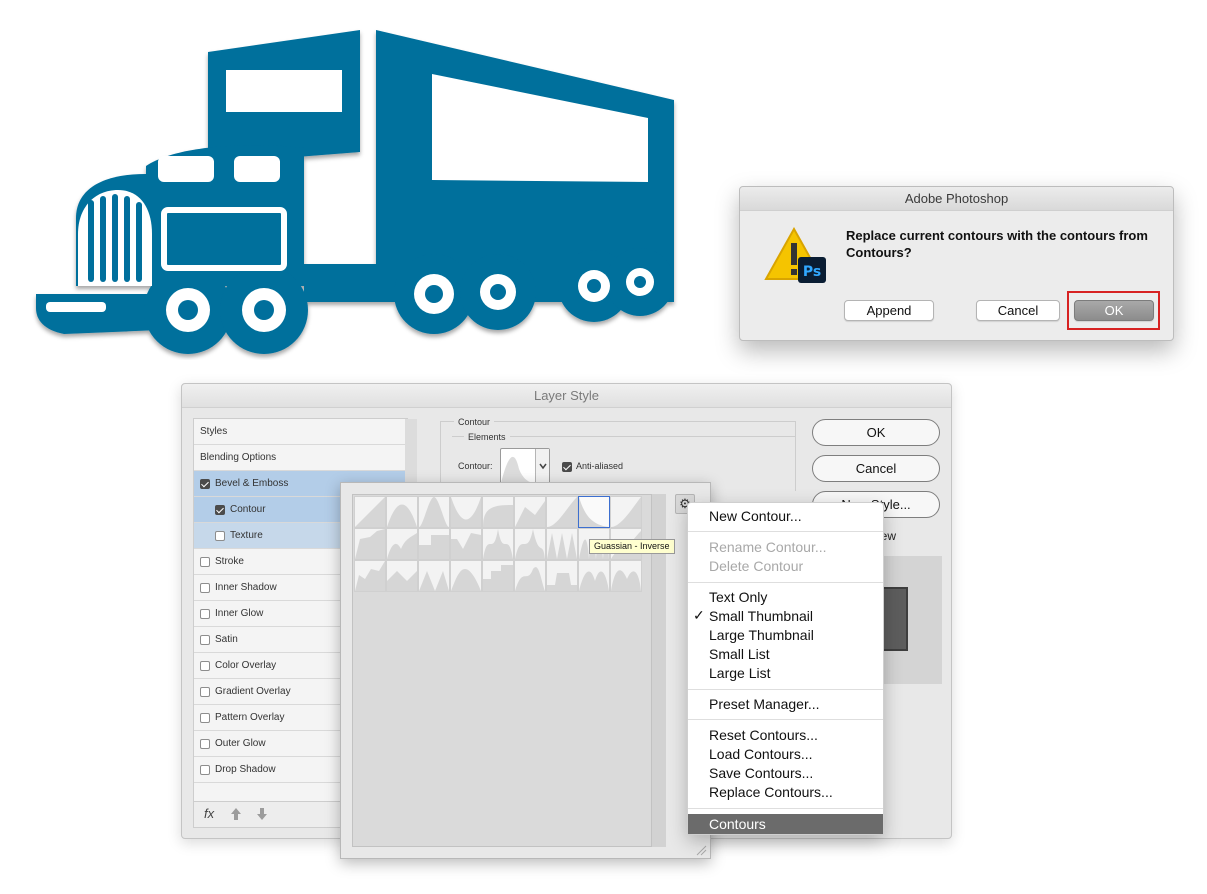 Image resolution: width=1207 pixels, height=894 pixels. I want to click on style-item-label: Texture, so click(246, 535).